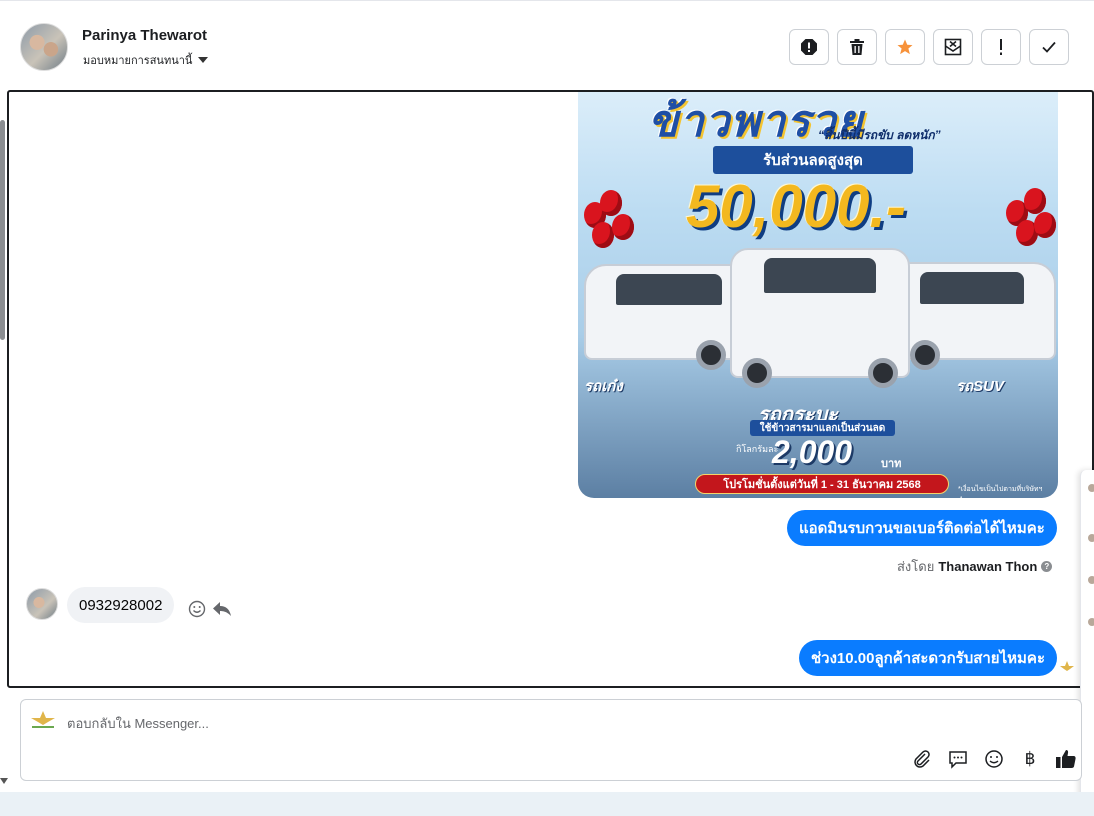 The image size is (1094, 816). Describe the element at coordinates (547, 804) in the screenshot. I see `page-footer-strip` at that location.